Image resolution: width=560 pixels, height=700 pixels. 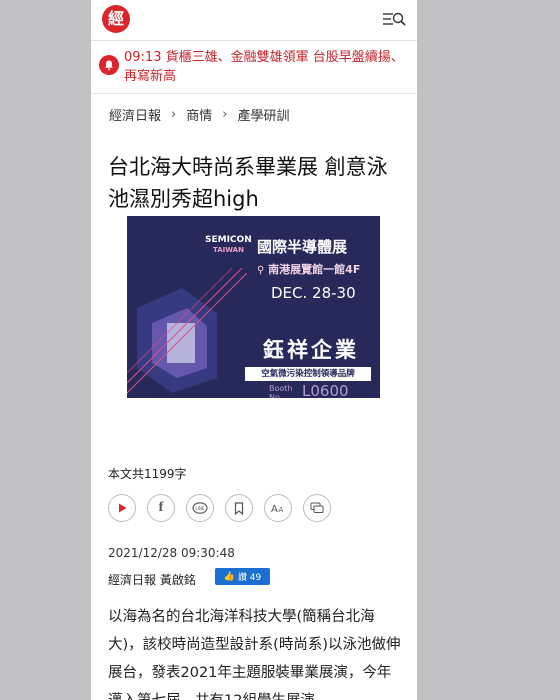 I want to click on top-bar: 經, so click(x=254, y=20).